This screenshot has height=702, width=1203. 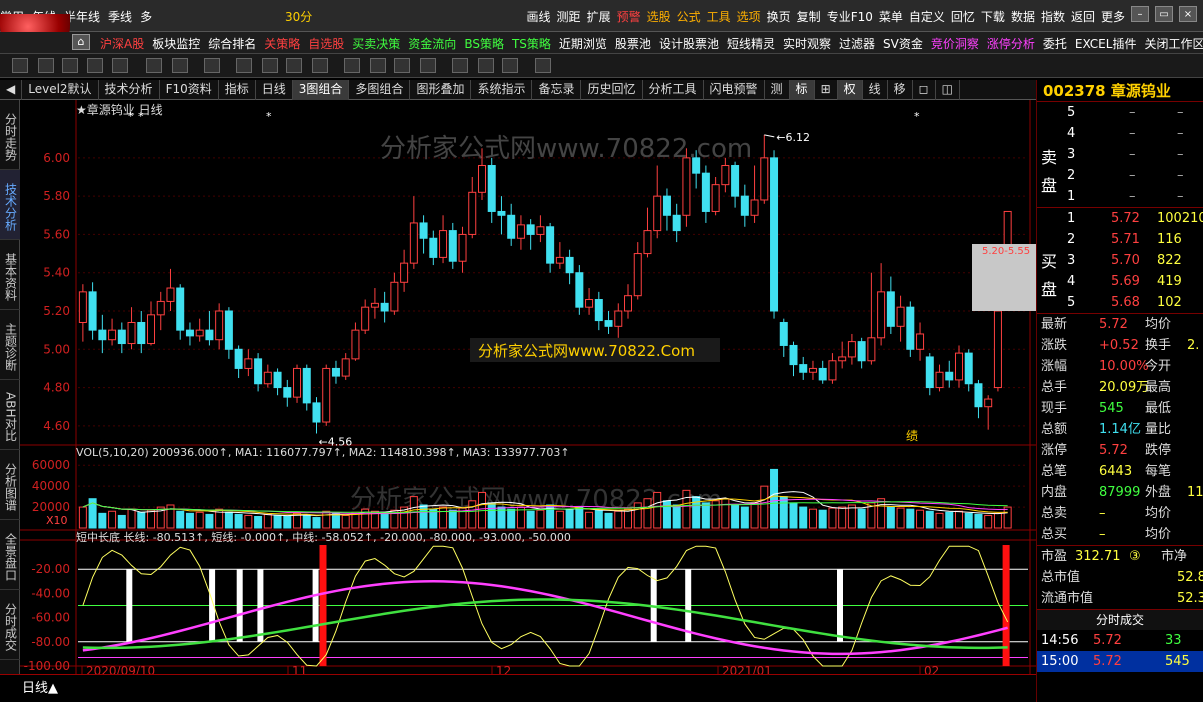 I want to click on tab-9: 系统指示, so click(x=502, y=90).